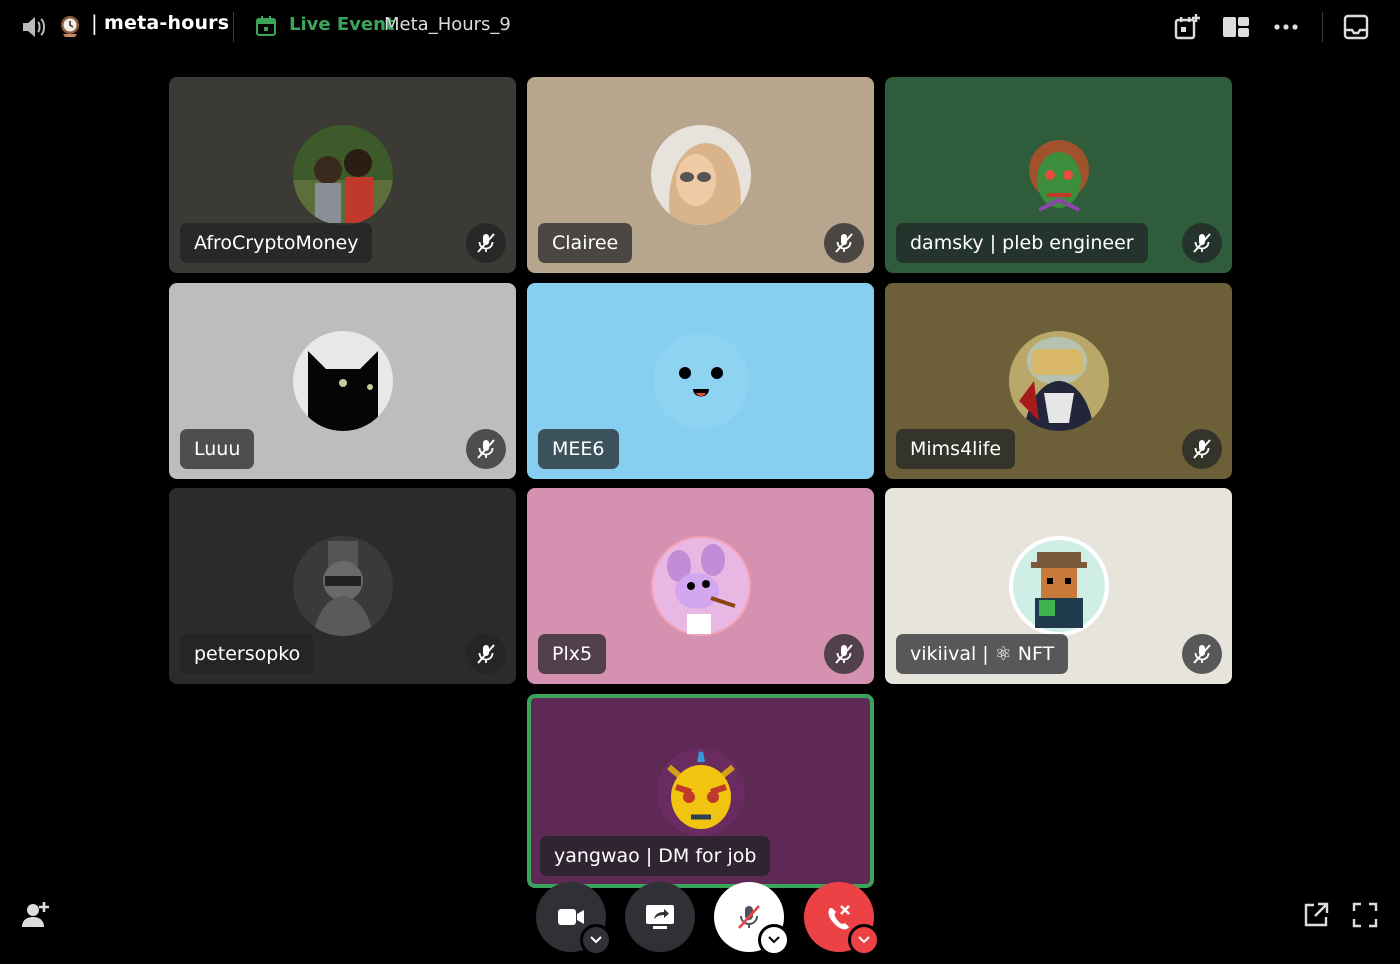 The image size is (1400, 964). Describe the element at coordinates (276, 243) in the screenshot. I see `participant-name: AfroCryptoMoney` at that location.